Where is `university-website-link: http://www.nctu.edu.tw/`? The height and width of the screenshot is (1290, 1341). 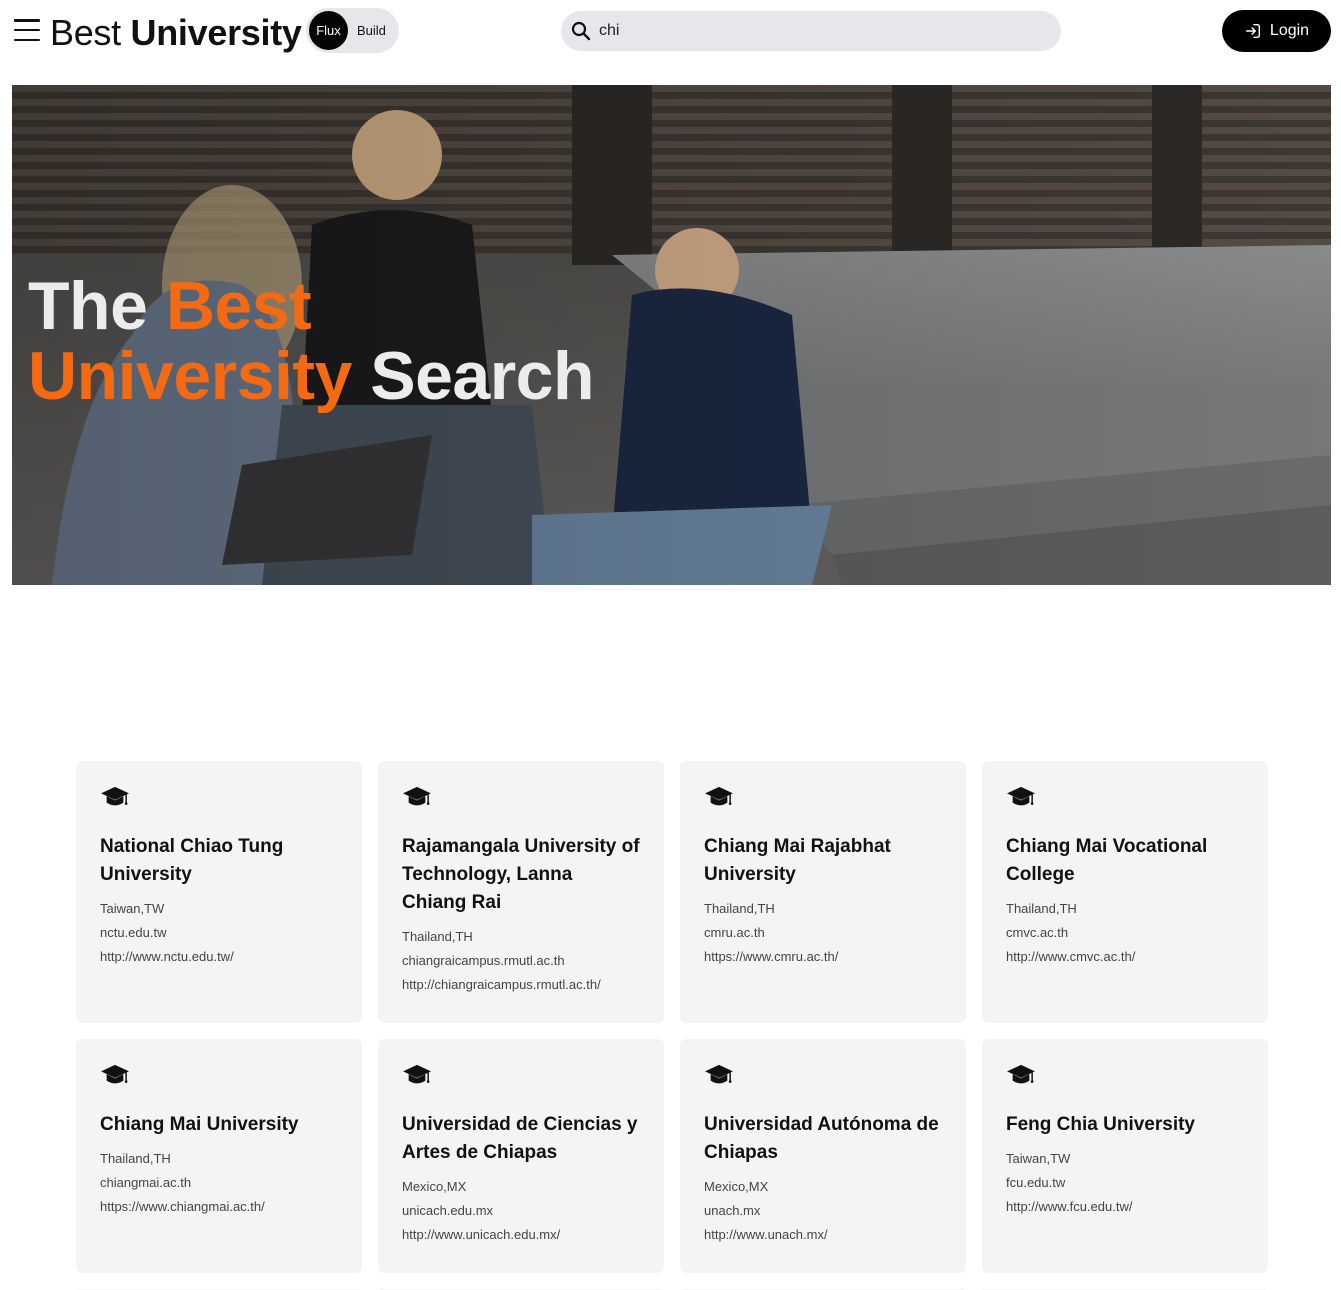
university-website-link: http://www.nctu.edu.tw/ is located at coordinates (167, 956).